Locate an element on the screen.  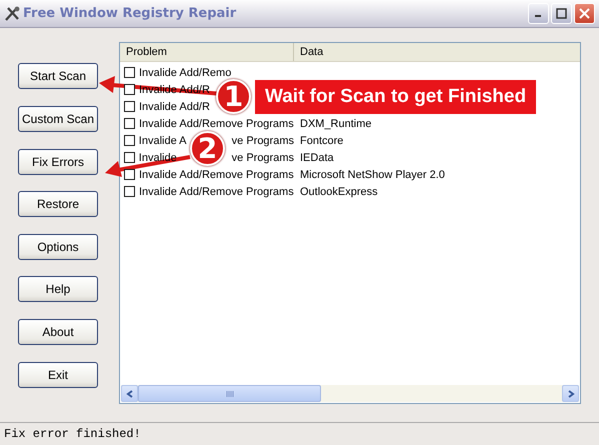
grip-icon is located at coordinates (230, 393).